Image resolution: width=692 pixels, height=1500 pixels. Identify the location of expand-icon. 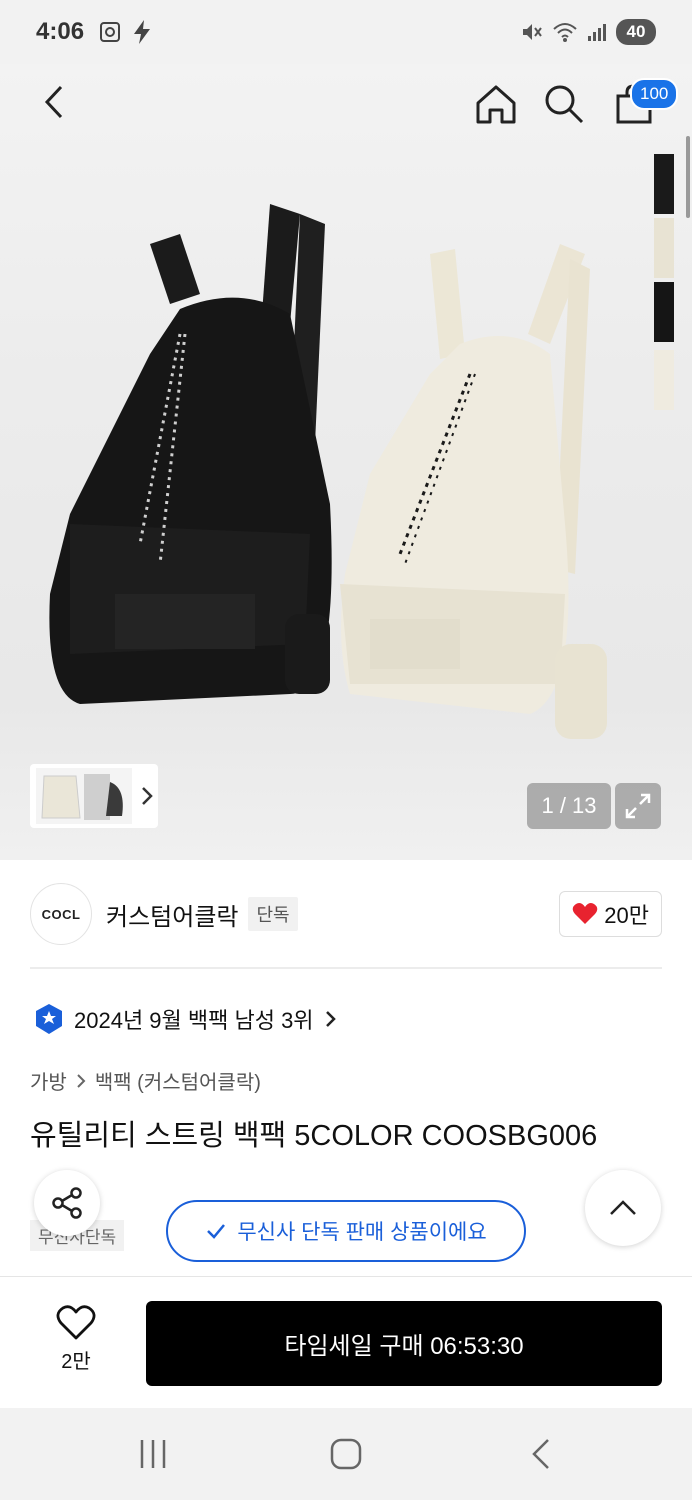
(638, 806).